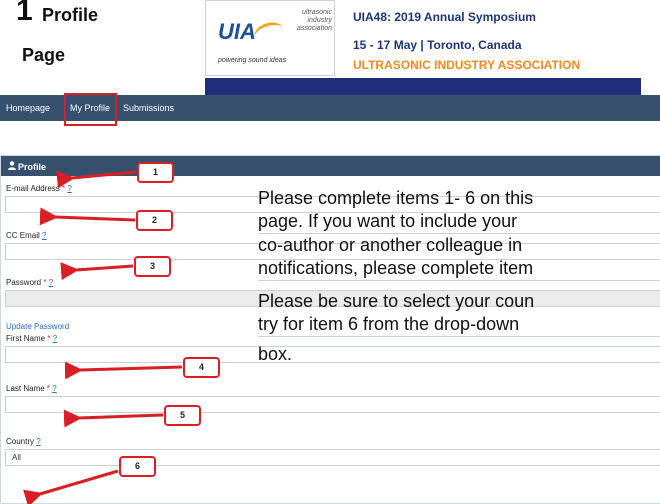 Image resolution: width=660 pixels, height=504 pixels. I want to click on callout-3: 3, so click(152, 266).